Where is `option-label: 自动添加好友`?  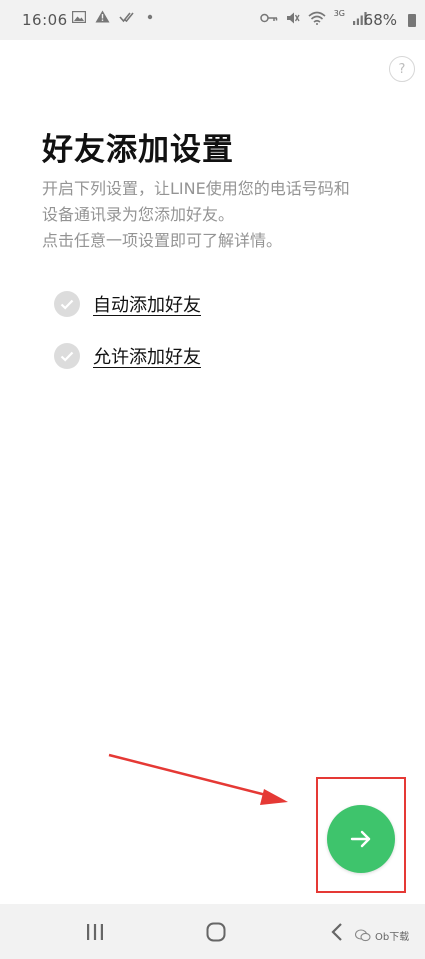
option-label: 自动添加好友 is located at coordinates (147, 304).